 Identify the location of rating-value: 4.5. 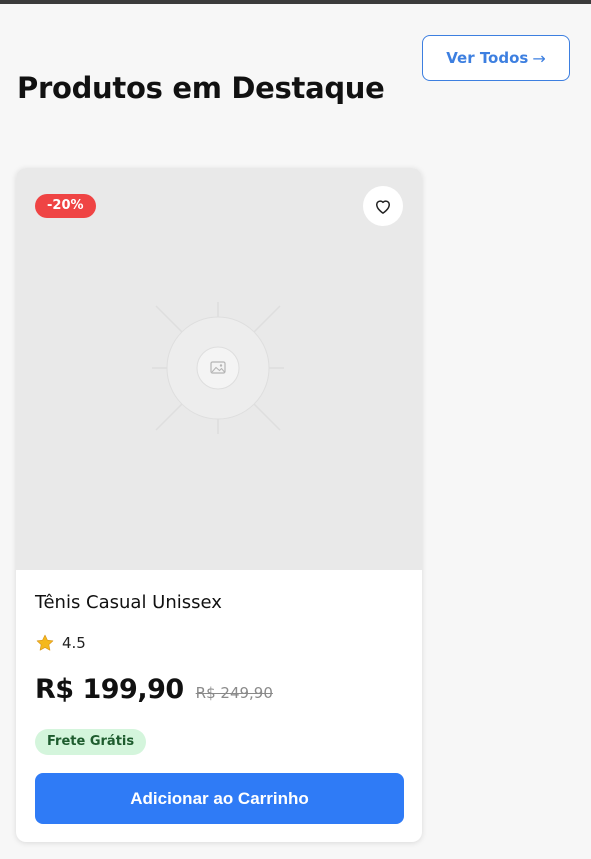
(74, 643).